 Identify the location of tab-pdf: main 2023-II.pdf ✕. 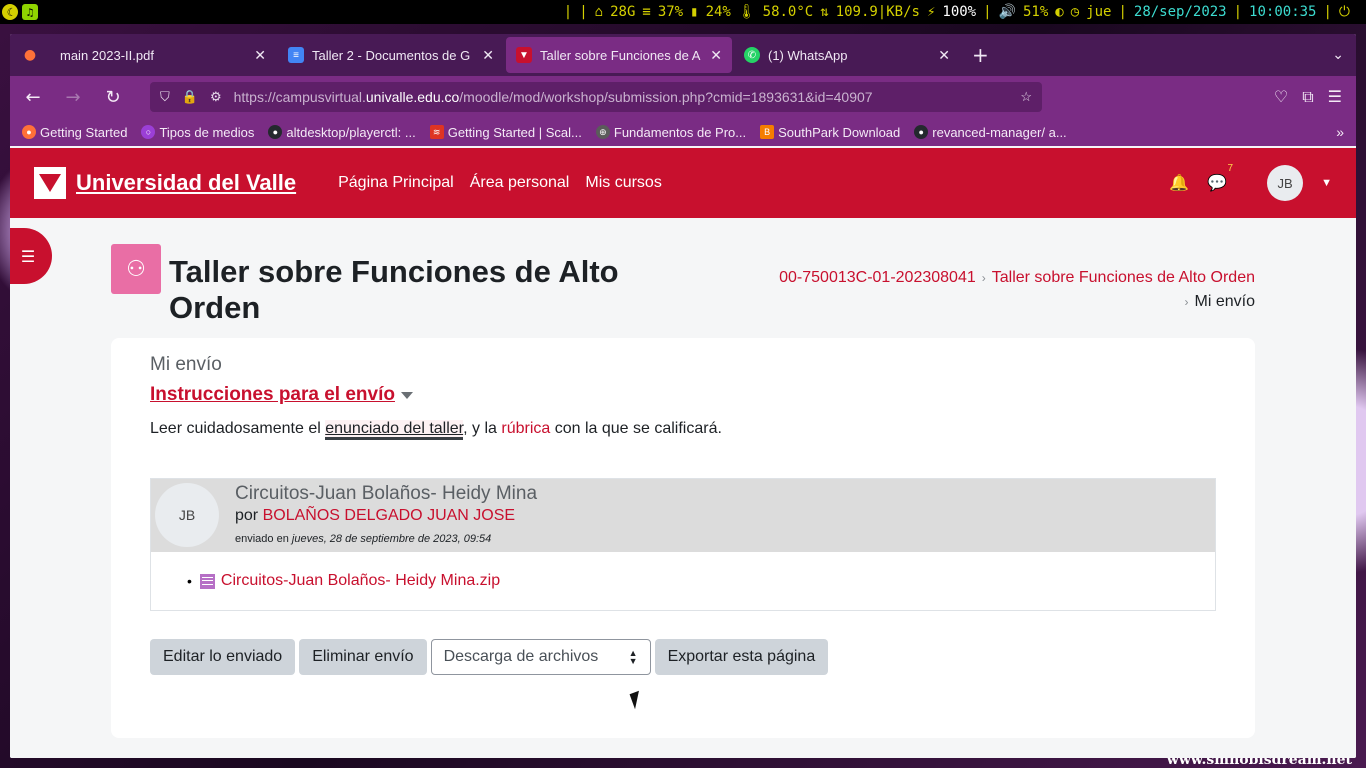
(163, 55).